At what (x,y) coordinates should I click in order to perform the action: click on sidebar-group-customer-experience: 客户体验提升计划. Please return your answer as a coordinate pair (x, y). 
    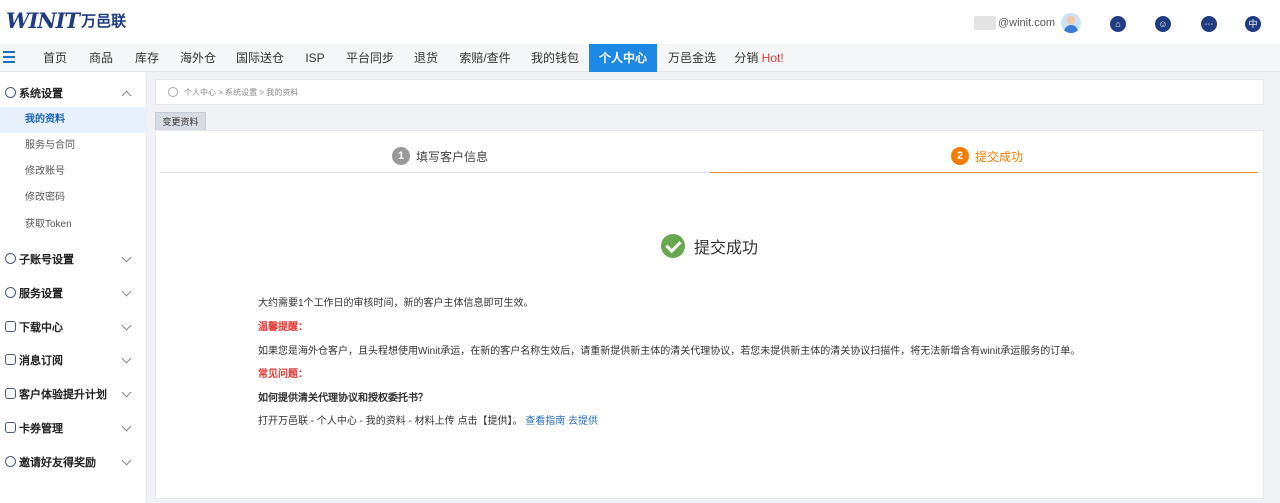
    Looking at the image, I should click on (73, 394).